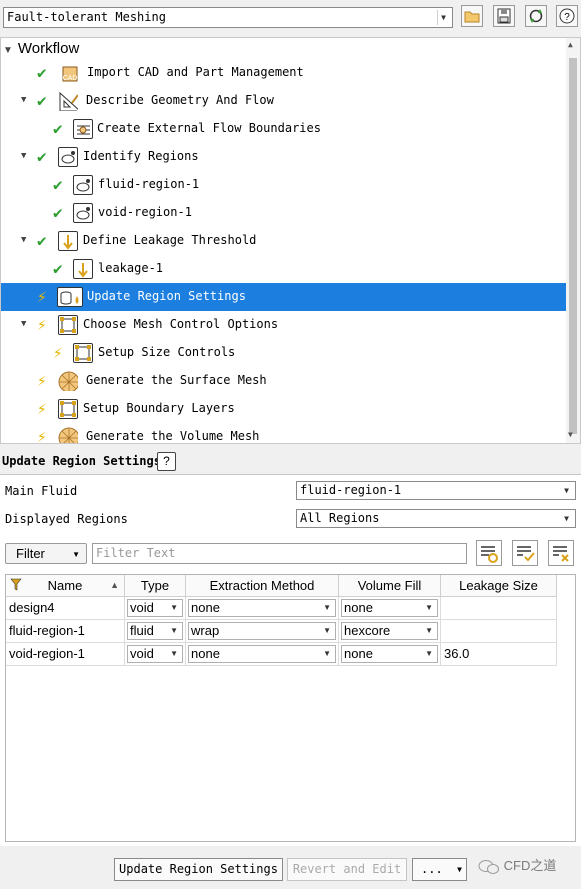 Image resolution: width=581 pixels, height=889 pixels. I want to click on geometry-flow-icon, so click(68, 101).